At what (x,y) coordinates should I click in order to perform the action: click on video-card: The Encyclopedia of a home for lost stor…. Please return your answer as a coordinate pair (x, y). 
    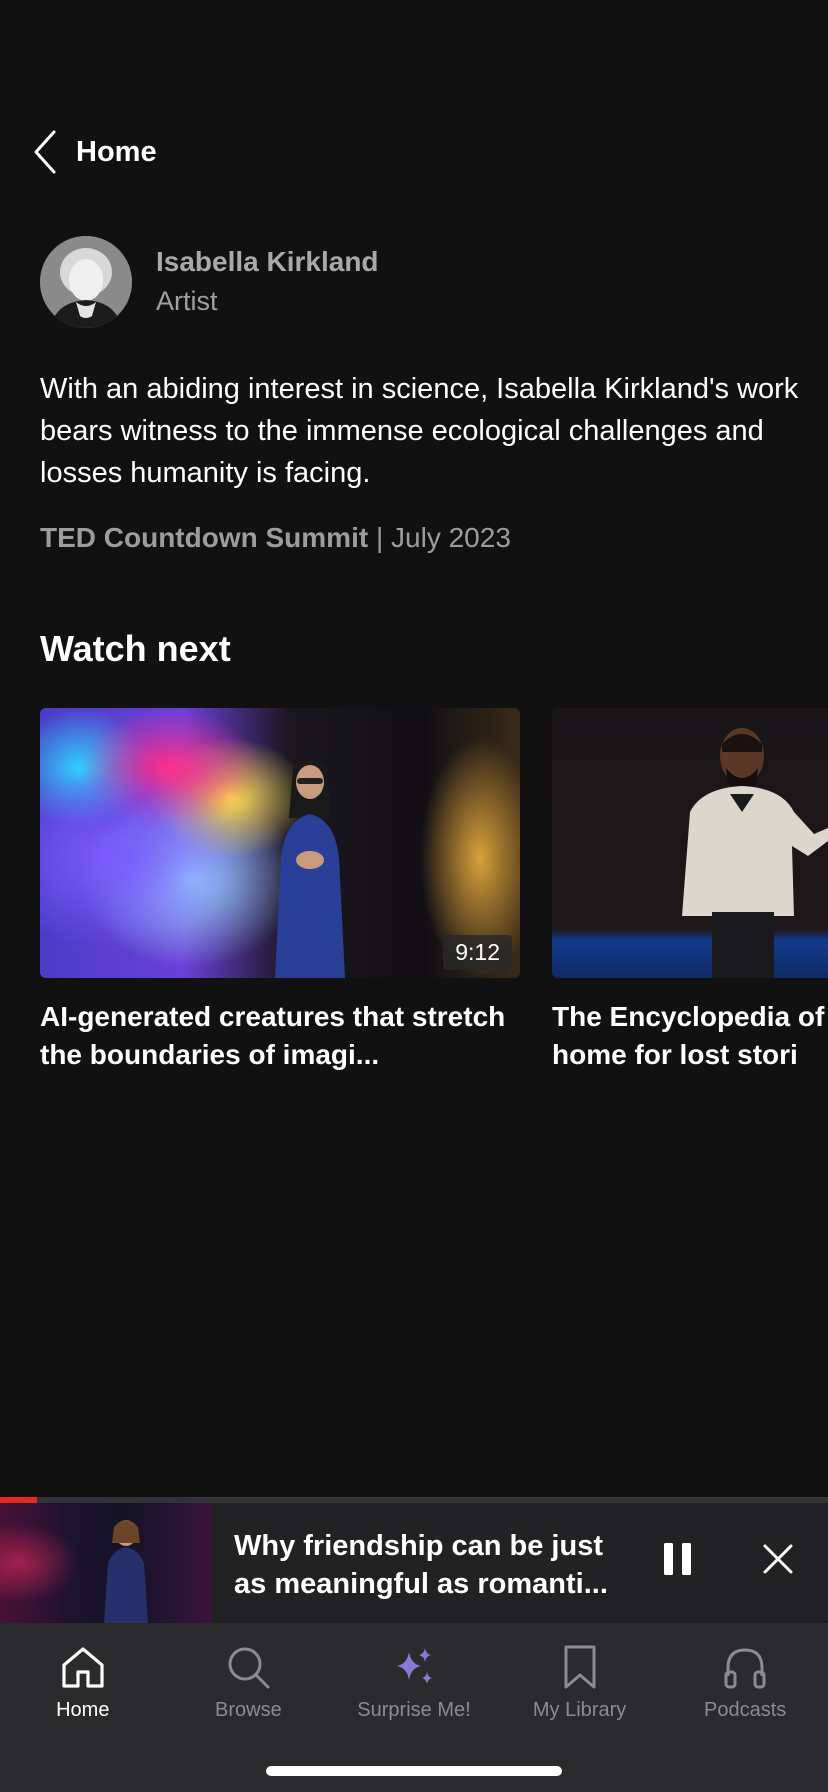
    Looking at the image, I should click on (690, 891).